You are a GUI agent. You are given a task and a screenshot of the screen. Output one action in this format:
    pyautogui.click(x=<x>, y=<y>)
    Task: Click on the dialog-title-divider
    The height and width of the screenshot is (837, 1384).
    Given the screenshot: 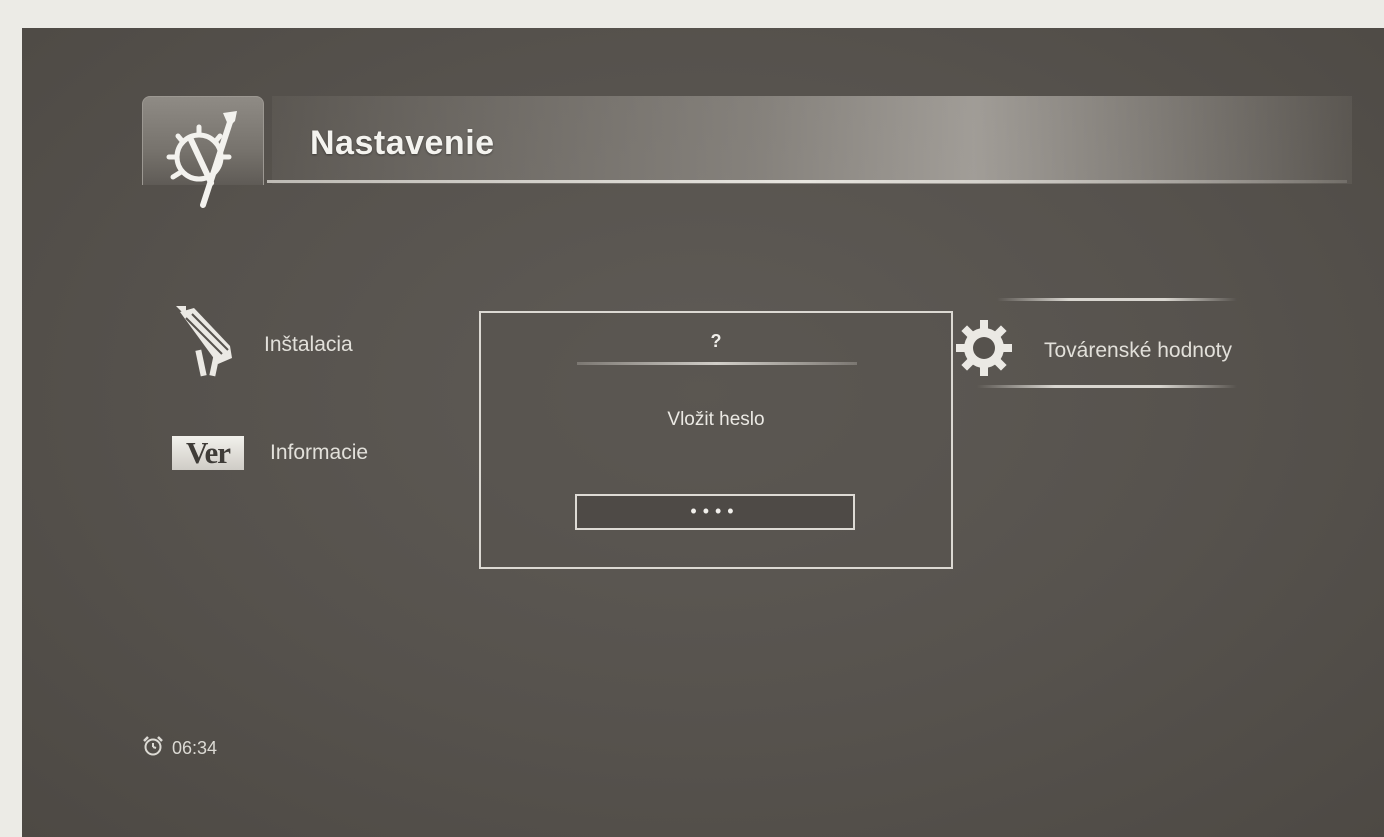 What is the action you would take?
    pyautogui.click(x=717, y=363)
    